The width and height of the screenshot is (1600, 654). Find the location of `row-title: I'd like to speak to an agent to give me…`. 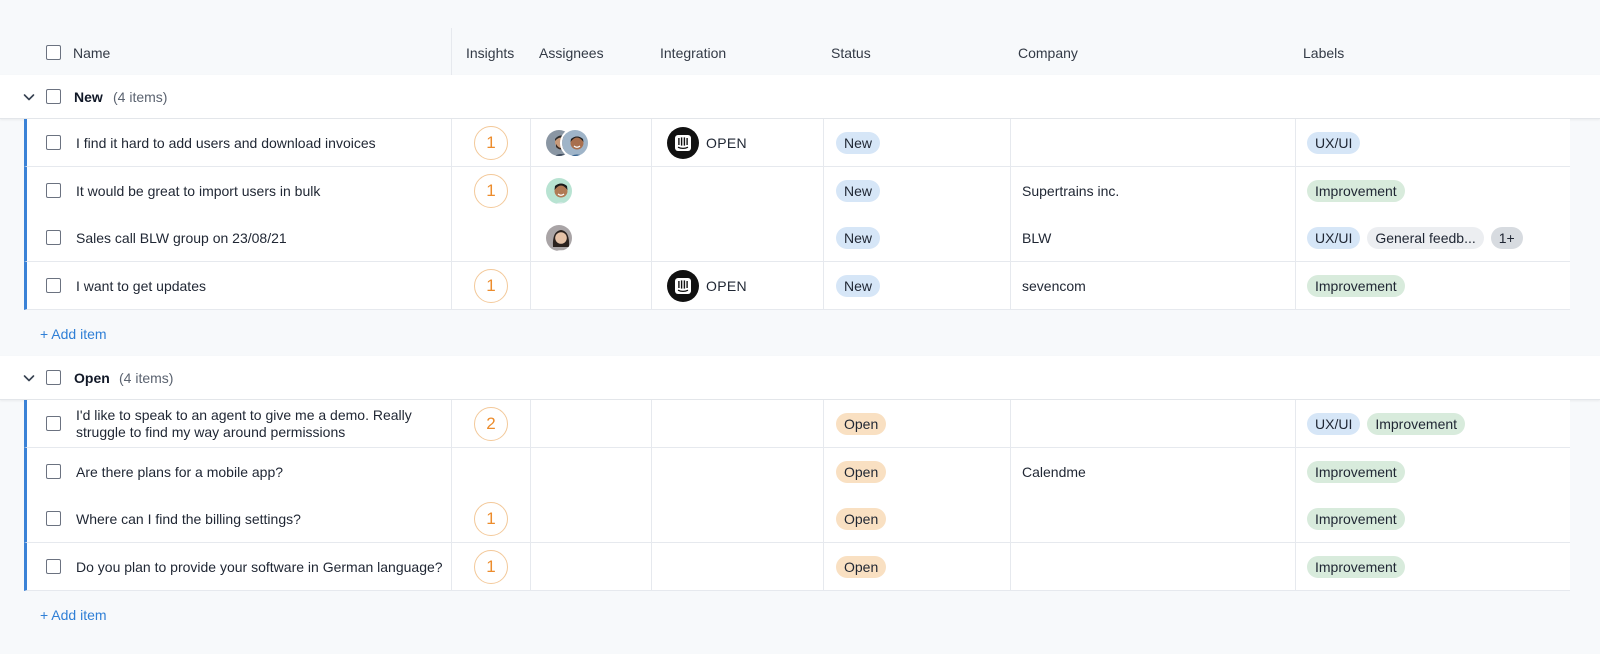

row-title: I'd like to speak to an agent to give me… is located at coordinates (268, 424).